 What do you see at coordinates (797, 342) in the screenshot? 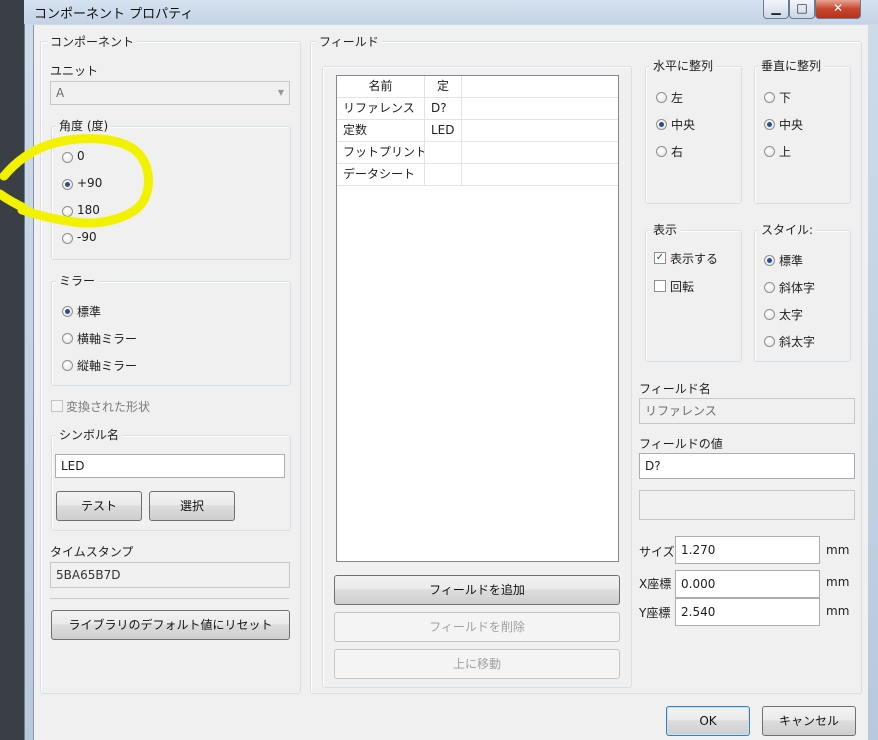
I see `style-label-bold-italic: 斜太字` at bounding box center [797, 342].